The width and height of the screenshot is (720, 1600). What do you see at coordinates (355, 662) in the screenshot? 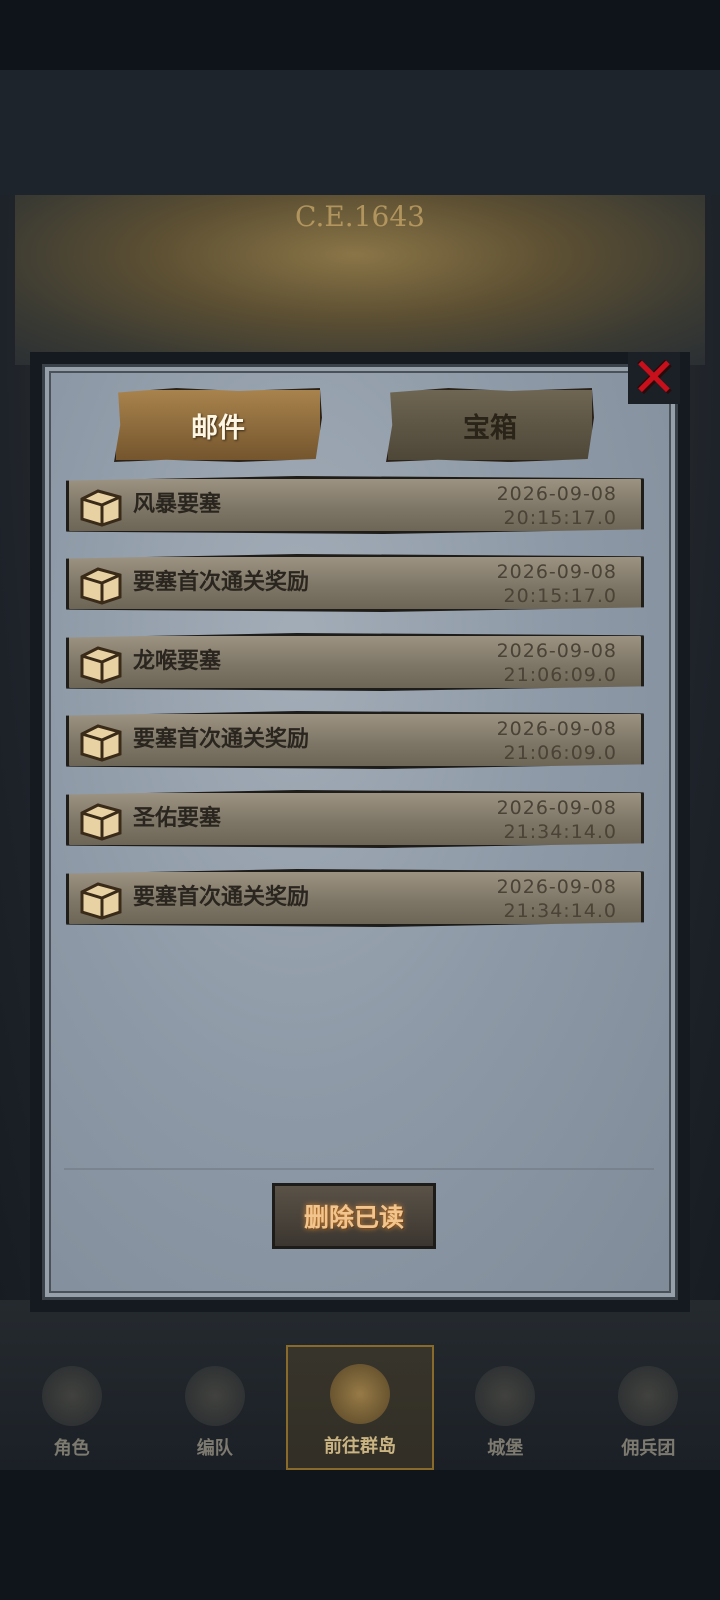
I see `mail-item: 龙喉要塞 2026-09-08 21:06:09.0` at bounding box center [355, 662].